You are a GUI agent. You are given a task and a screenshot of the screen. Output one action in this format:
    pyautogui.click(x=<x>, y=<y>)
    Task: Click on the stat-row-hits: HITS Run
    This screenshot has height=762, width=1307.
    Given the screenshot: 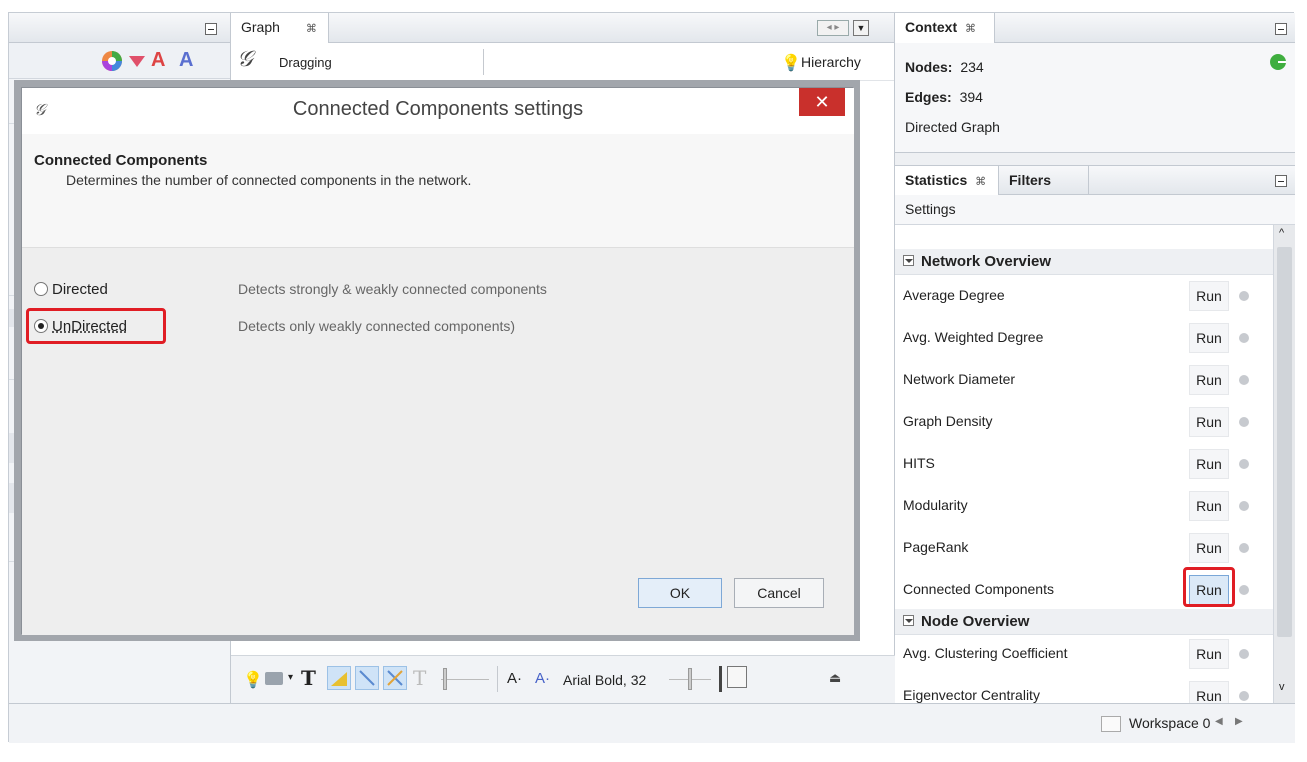 What is the action you would take?
    pyautogui.click(x=1084, y=464)
    